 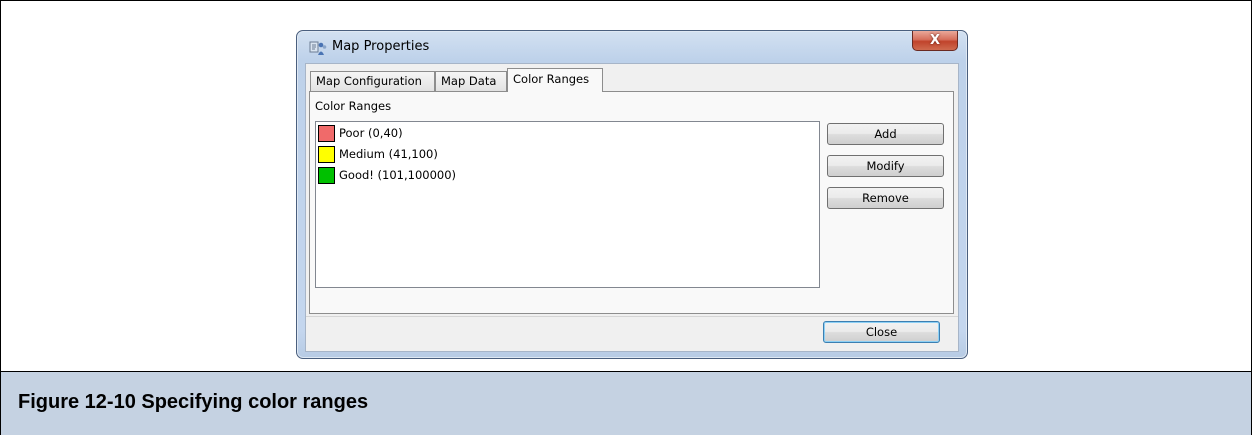 What do you see at coordinates (318, 48) in the screenshot?
I see `app-icon` at bounding box center [318, 48].